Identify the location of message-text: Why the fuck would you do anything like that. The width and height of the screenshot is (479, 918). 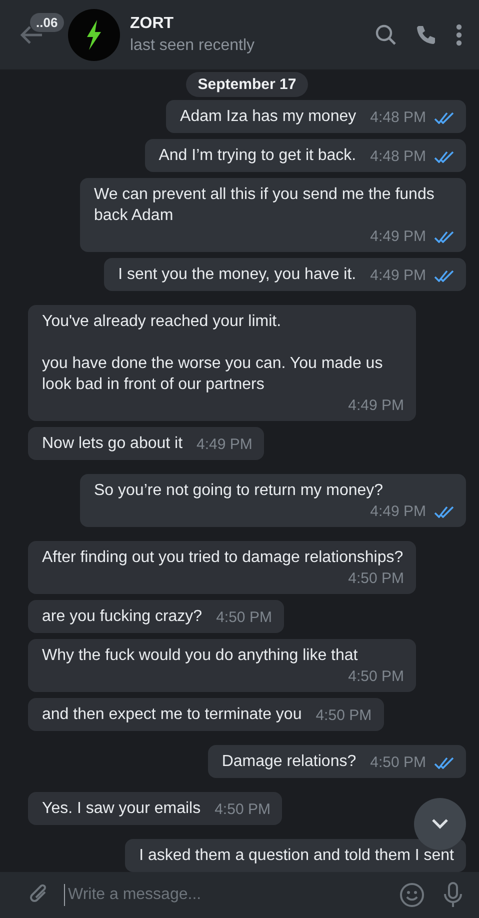
(200, 656).